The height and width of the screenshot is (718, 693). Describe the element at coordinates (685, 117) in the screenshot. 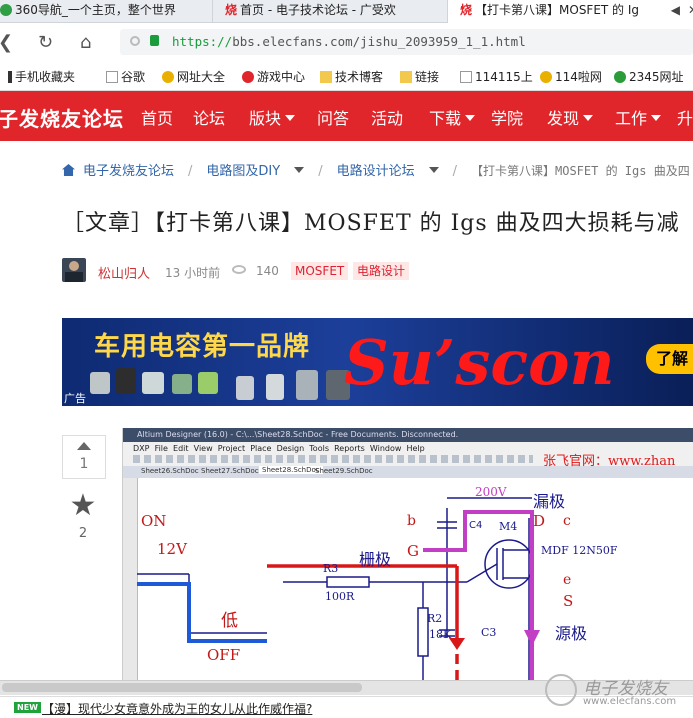

I see `nav-more: 升` at that location.